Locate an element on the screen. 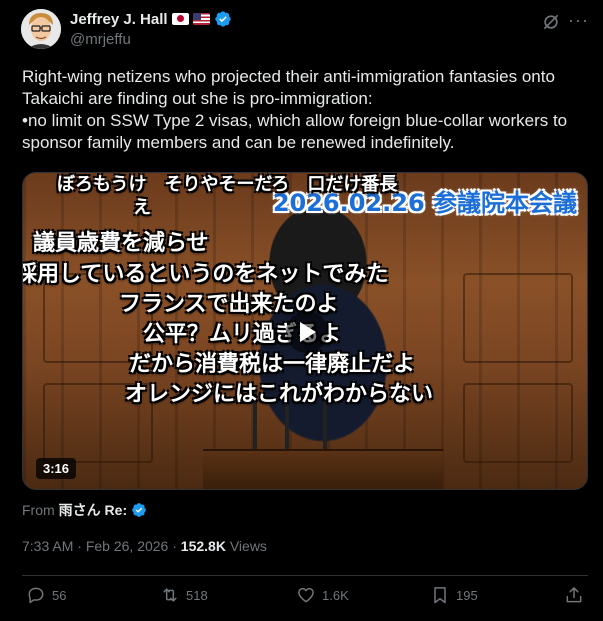 The image size is (603, 621). like-count: 1.6K is located at coordinates (335, 595).